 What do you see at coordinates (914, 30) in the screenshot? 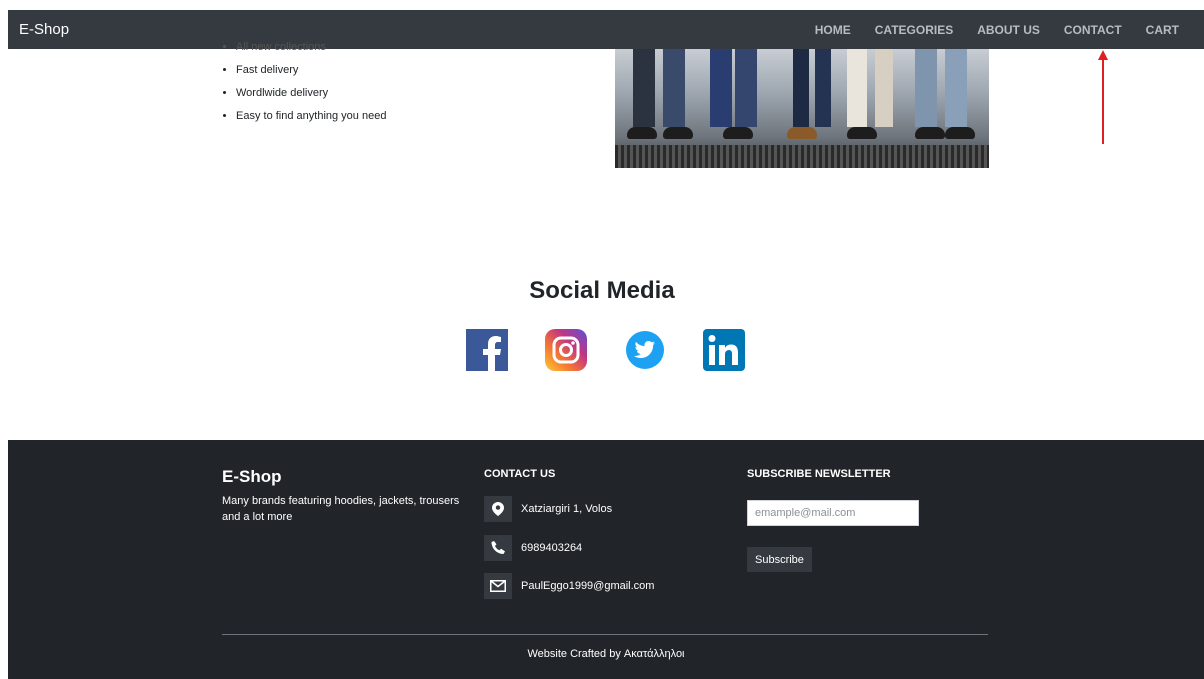
I see `nav-categories: CATEGORIES` at bounding box center [914, 30].